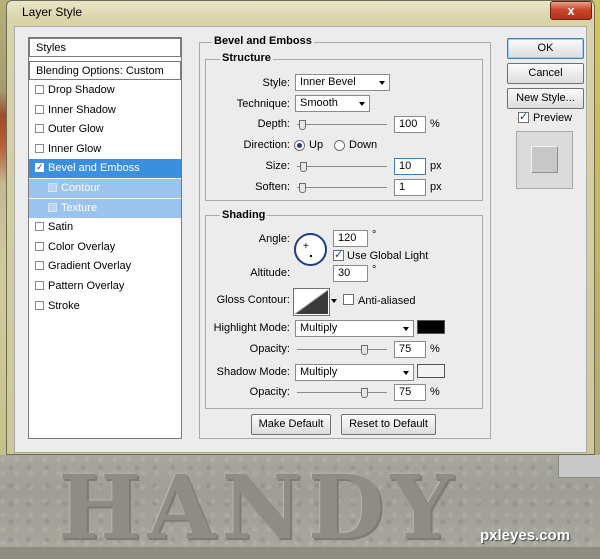  Describe the element at coordinates (82, 246) in the screenshot. I see `style-item-label: Color Overlay` at that location.